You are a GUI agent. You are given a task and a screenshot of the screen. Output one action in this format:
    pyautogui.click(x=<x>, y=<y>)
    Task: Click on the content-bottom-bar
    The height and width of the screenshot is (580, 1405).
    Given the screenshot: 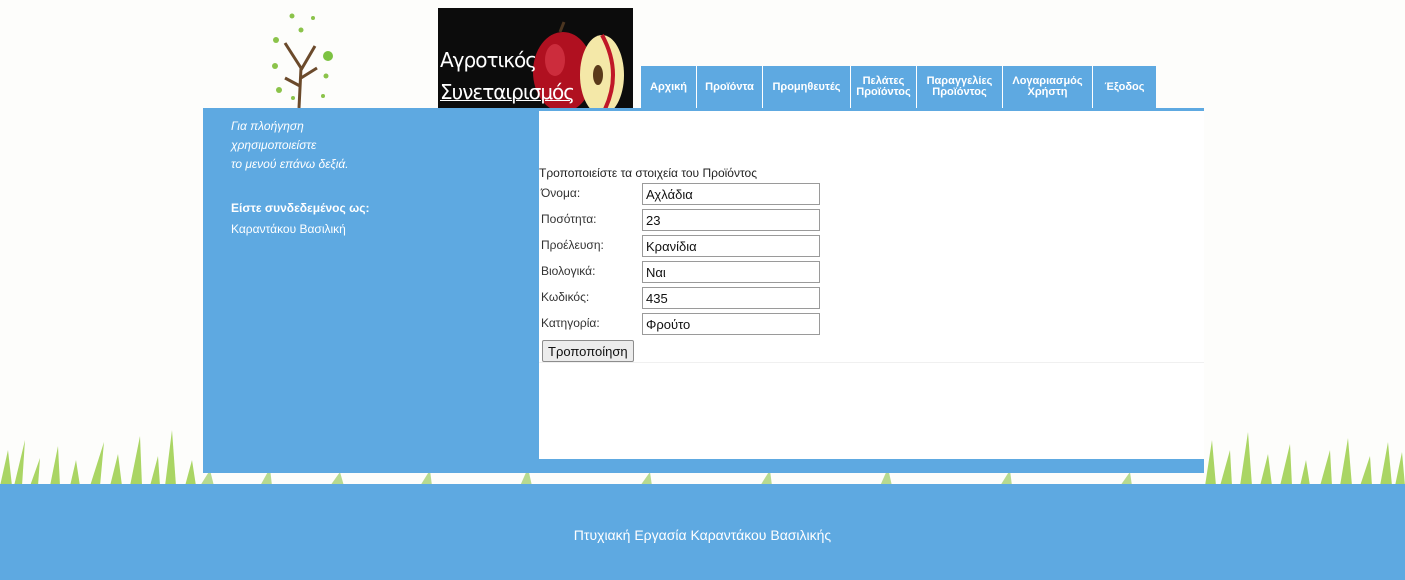 What is the action you would take?
    pyautogui.click(x=871, y=466)
    